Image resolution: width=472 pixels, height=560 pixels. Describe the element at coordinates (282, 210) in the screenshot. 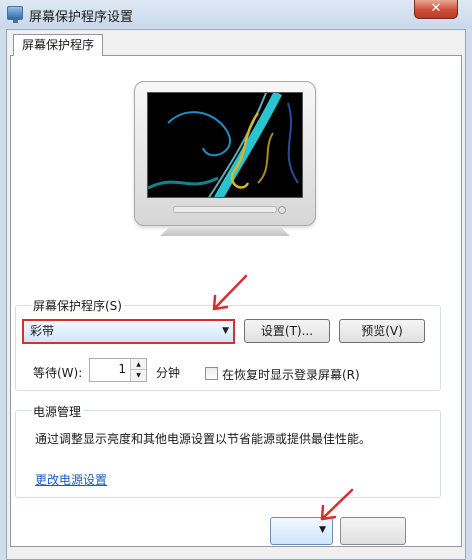

I see `power-led-icon` at that location.